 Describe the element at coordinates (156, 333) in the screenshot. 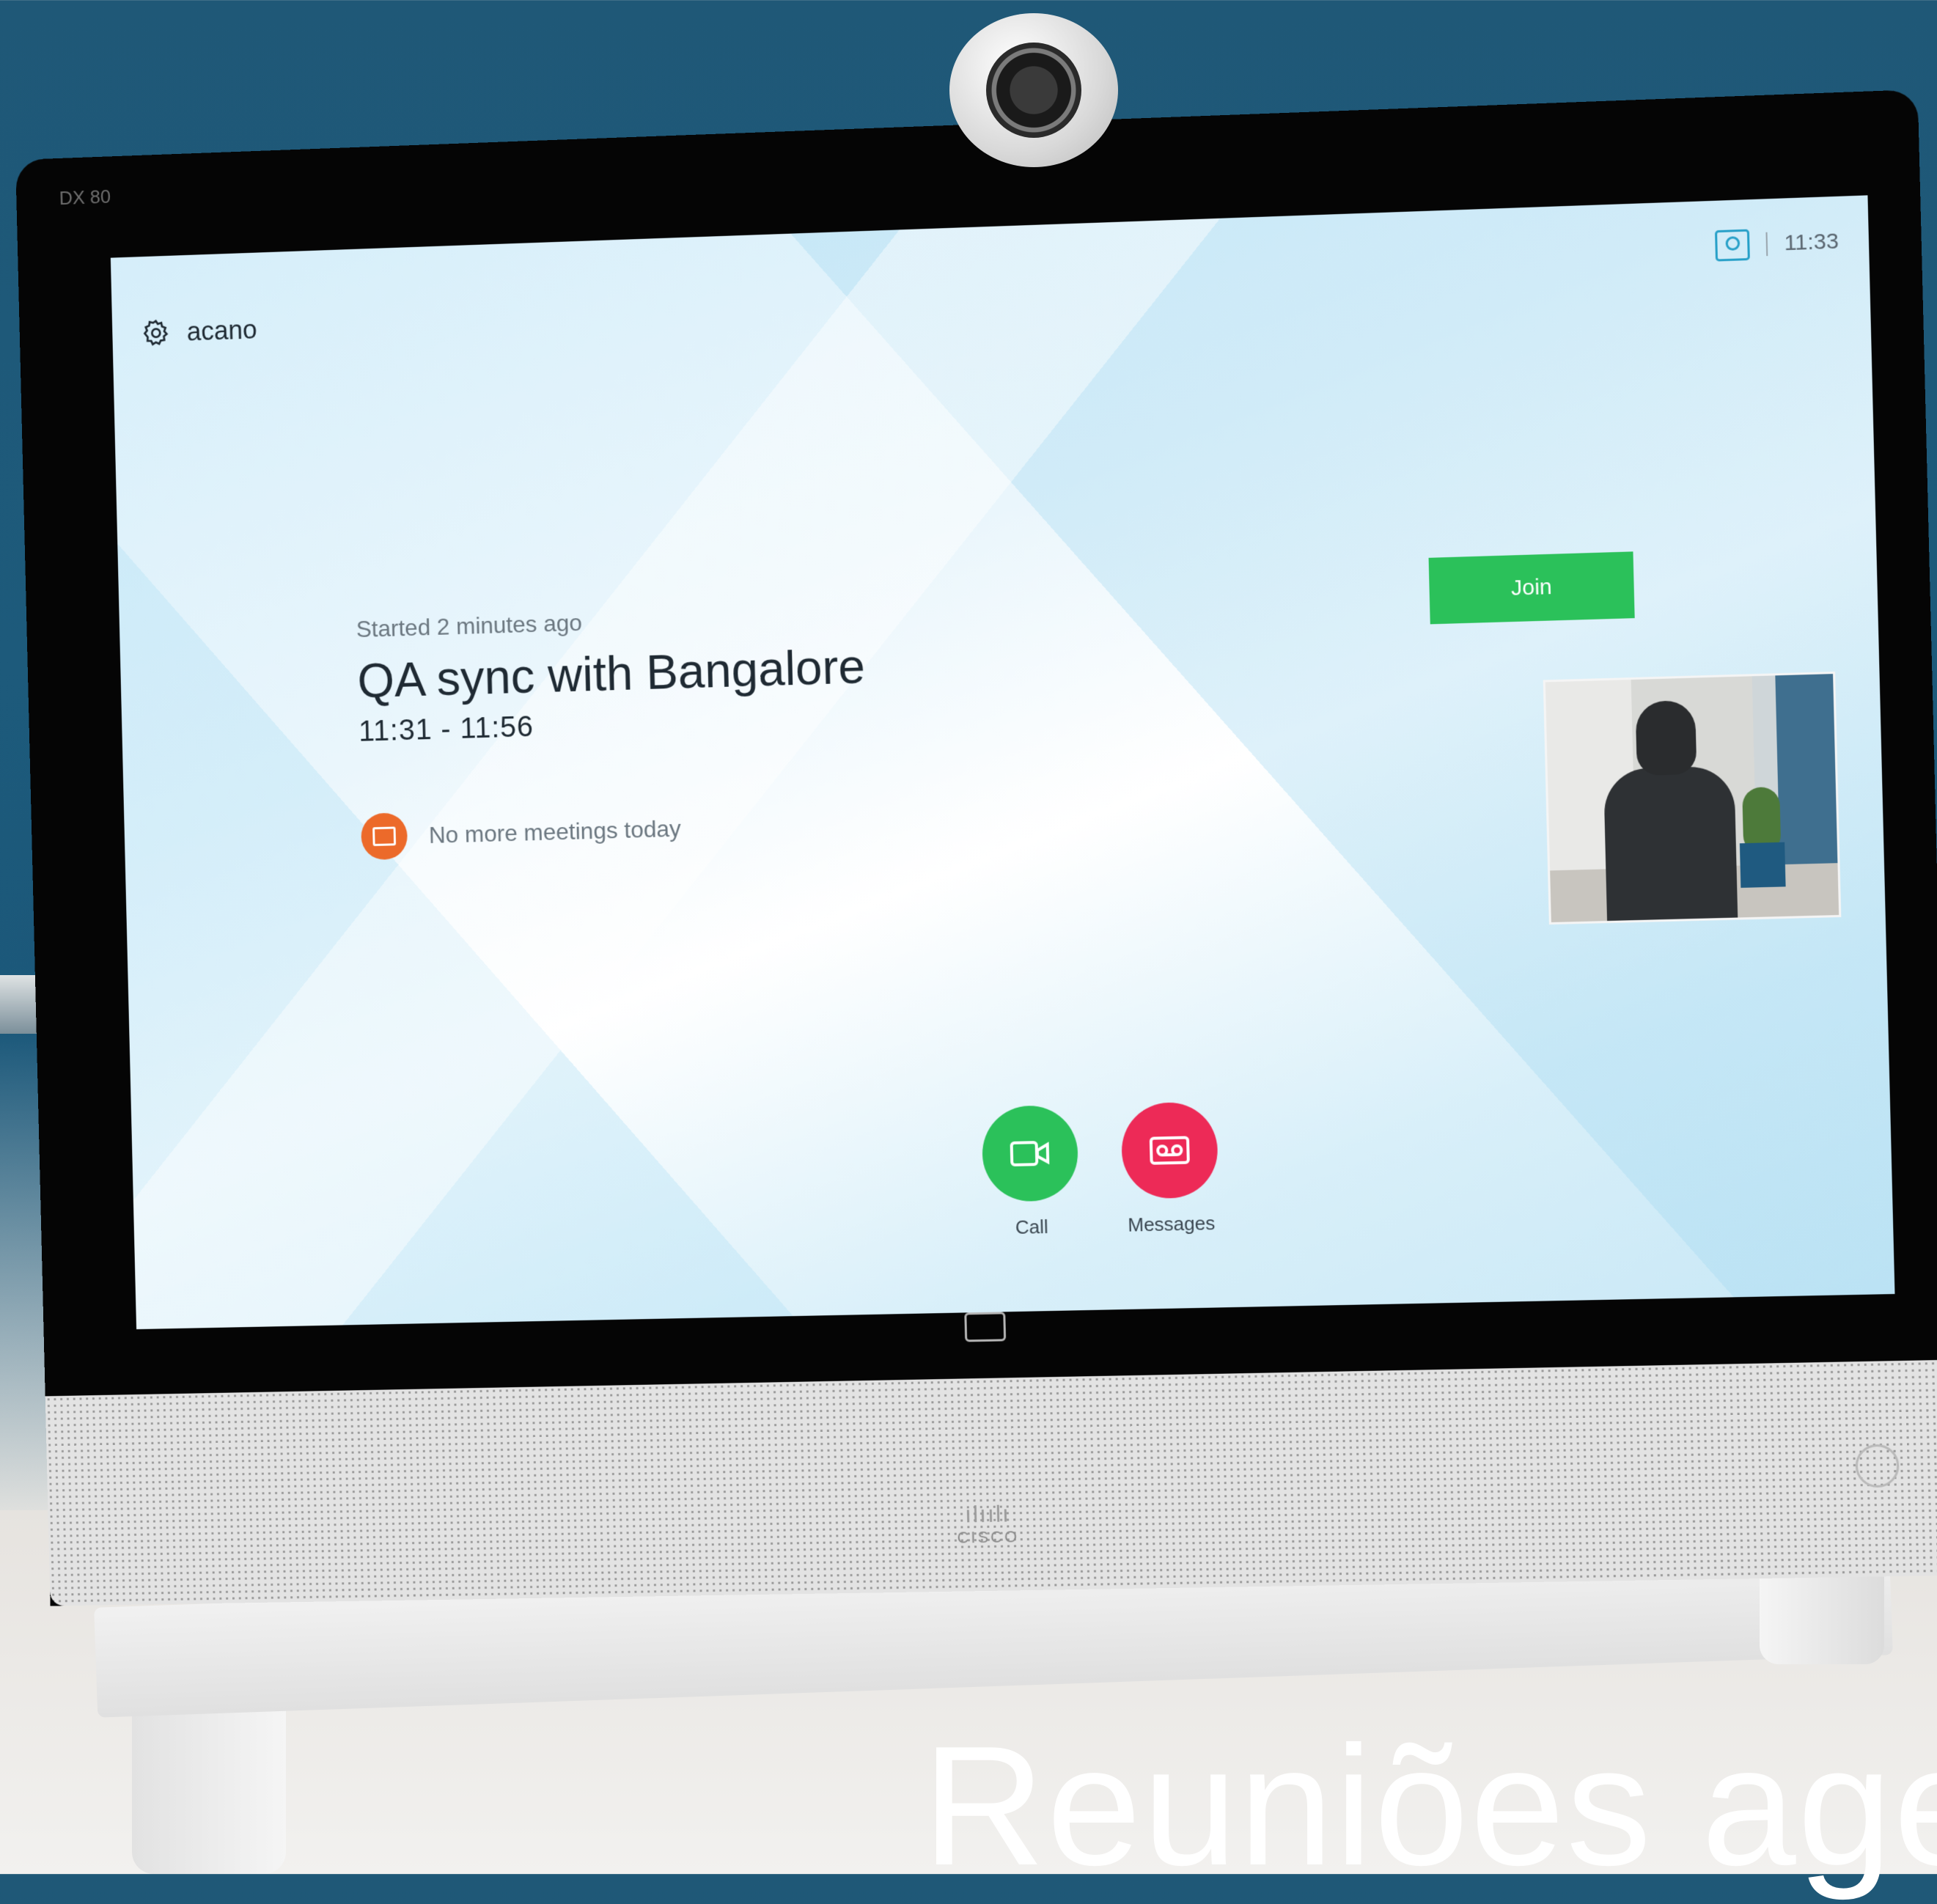

I see `gear-icon` at that location.